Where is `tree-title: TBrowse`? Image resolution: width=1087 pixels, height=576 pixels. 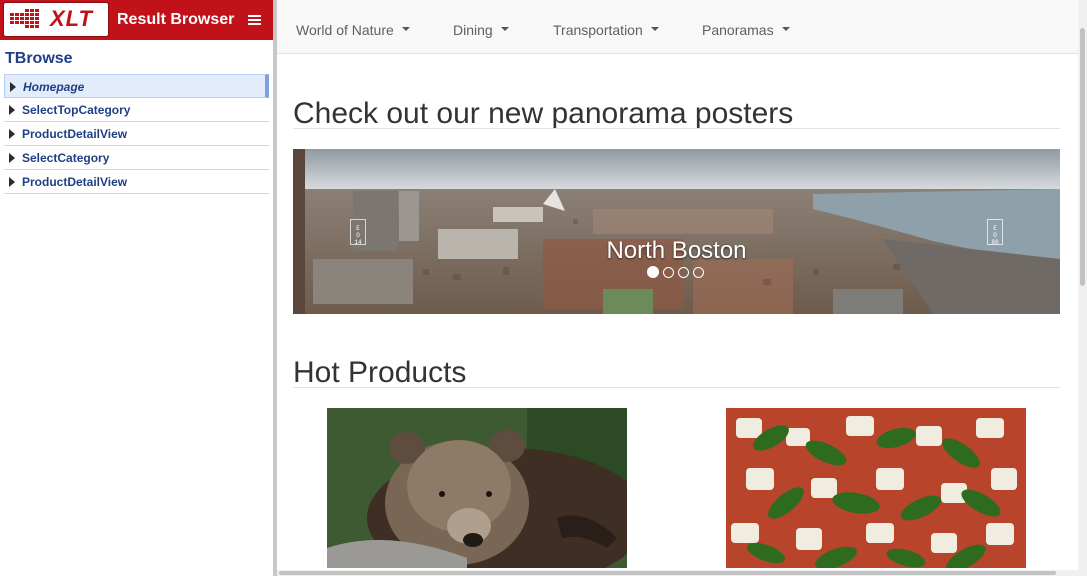
tree-title: TBrowse is located at coordinates (39, 58).